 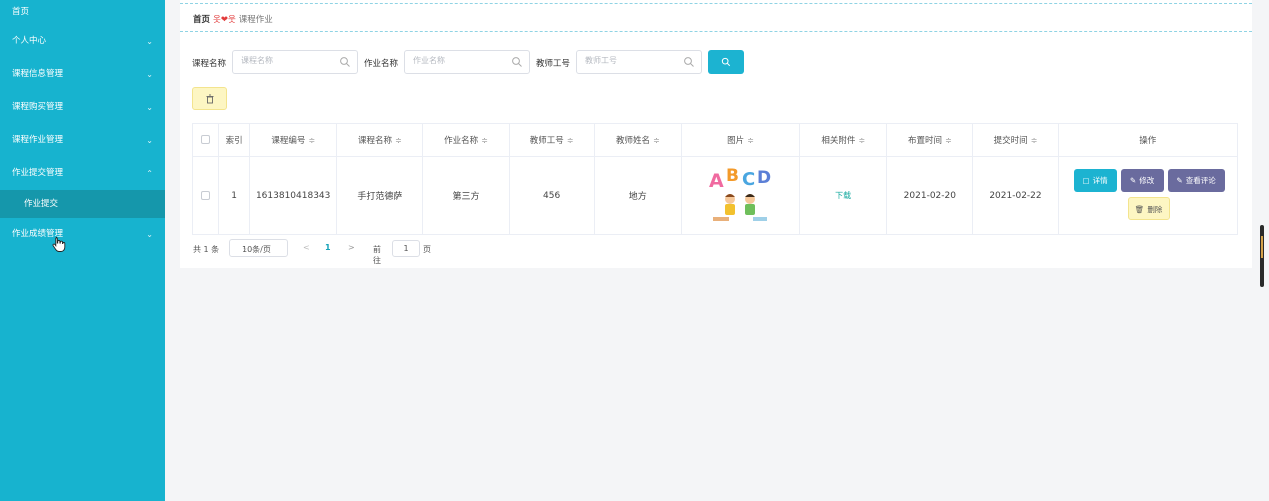 What do you see at coordinates (381, 64) in the screenshot?
I see `homework-name-label: 作业名称` at bounding box center [381, 64].